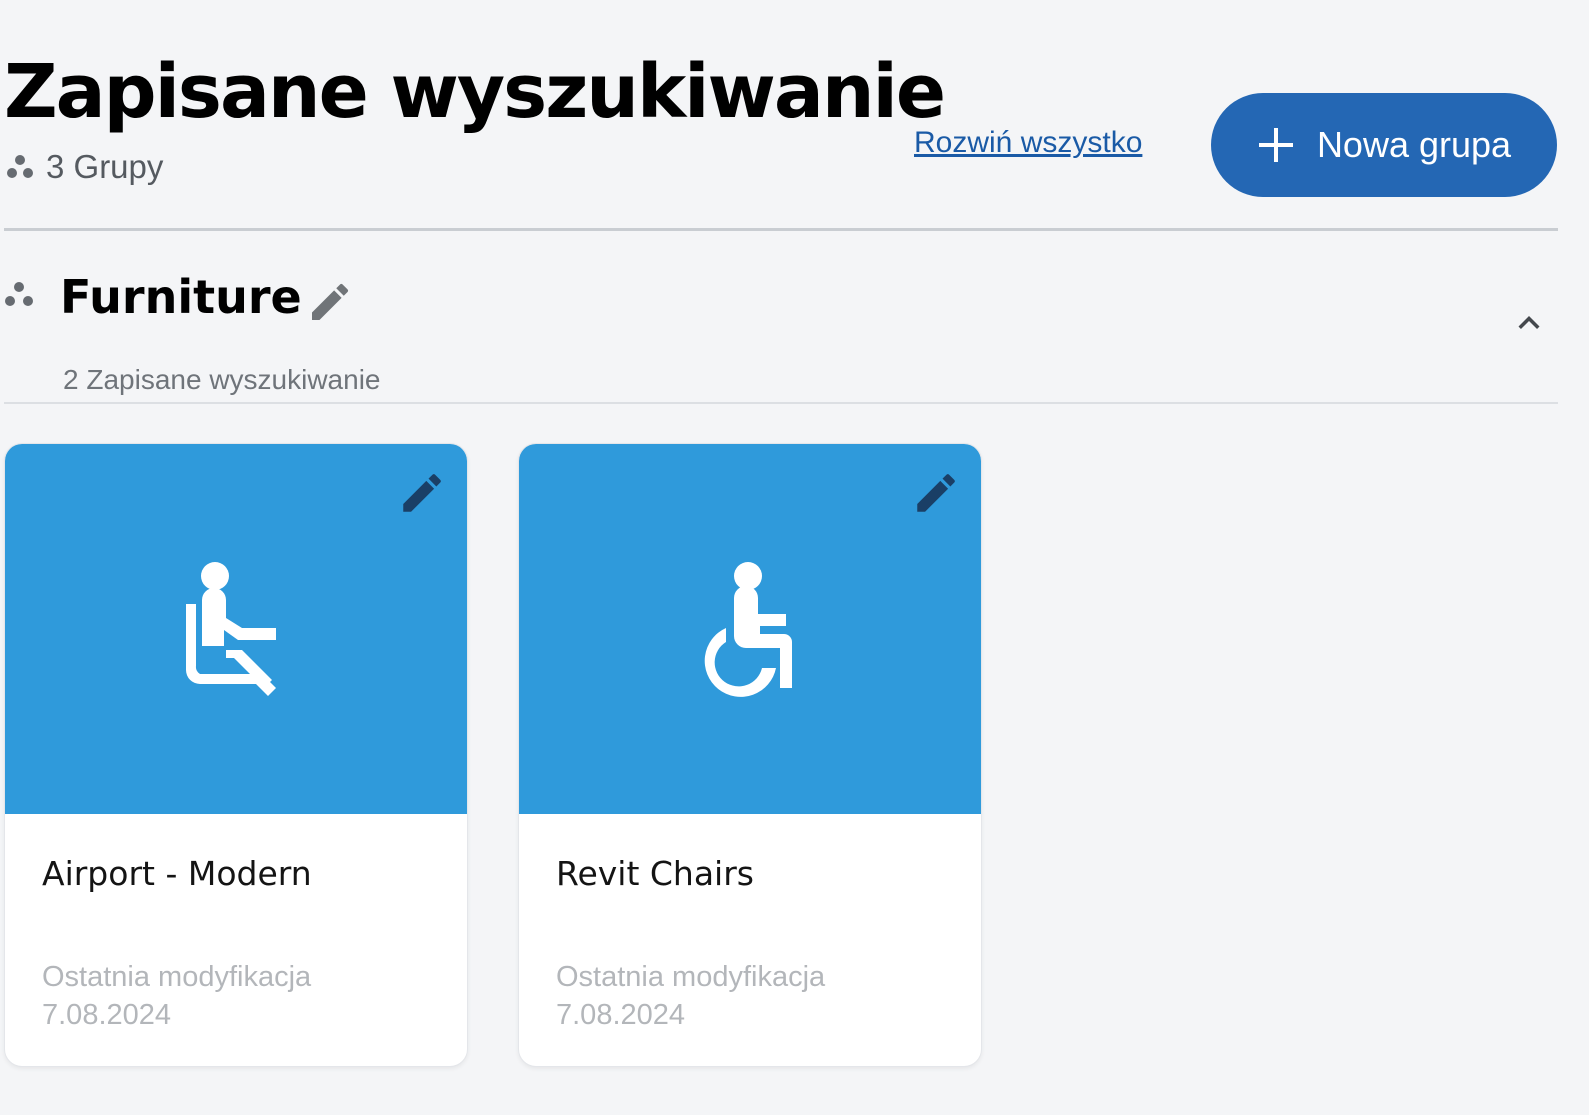  What do you see at coordinates (781, 229) in the screenshot?
I see `header-divider` at bounding box center [781, 229].